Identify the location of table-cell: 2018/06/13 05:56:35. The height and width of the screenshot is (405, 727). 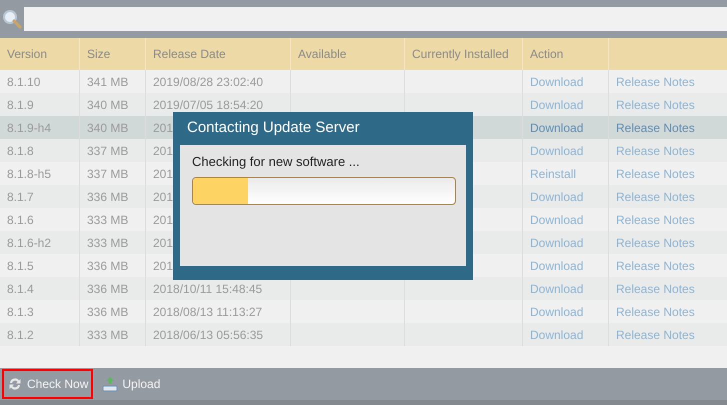
(218, 334).